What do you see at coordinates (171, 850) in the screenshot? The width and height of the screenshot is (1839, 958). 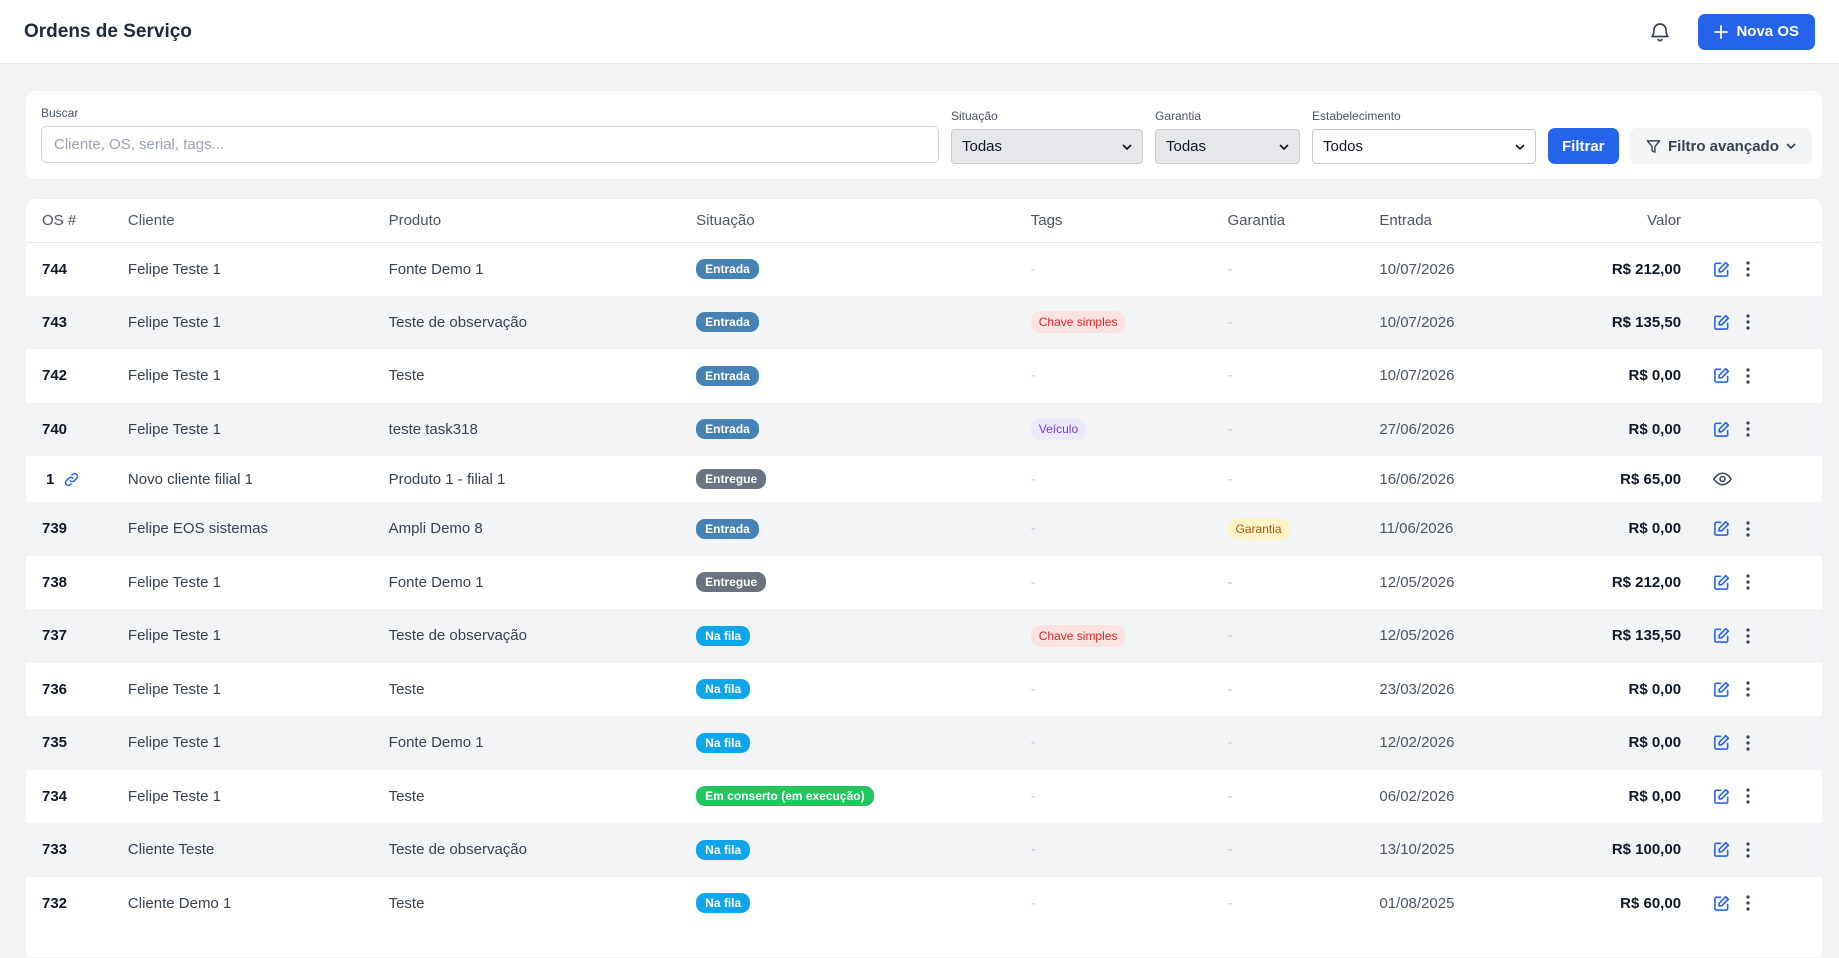 I see `cliente-cell: Cliente Teste` at bounding box center [171, 850].